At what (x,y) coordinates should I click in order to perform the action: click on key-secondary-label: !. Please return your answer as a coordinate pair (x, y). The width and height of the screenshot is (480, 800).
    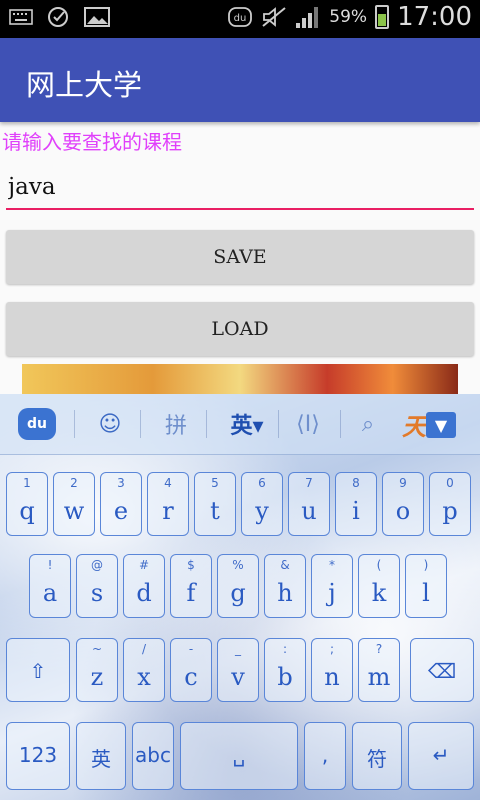
    Looking at the image, I should click on (50, 565).